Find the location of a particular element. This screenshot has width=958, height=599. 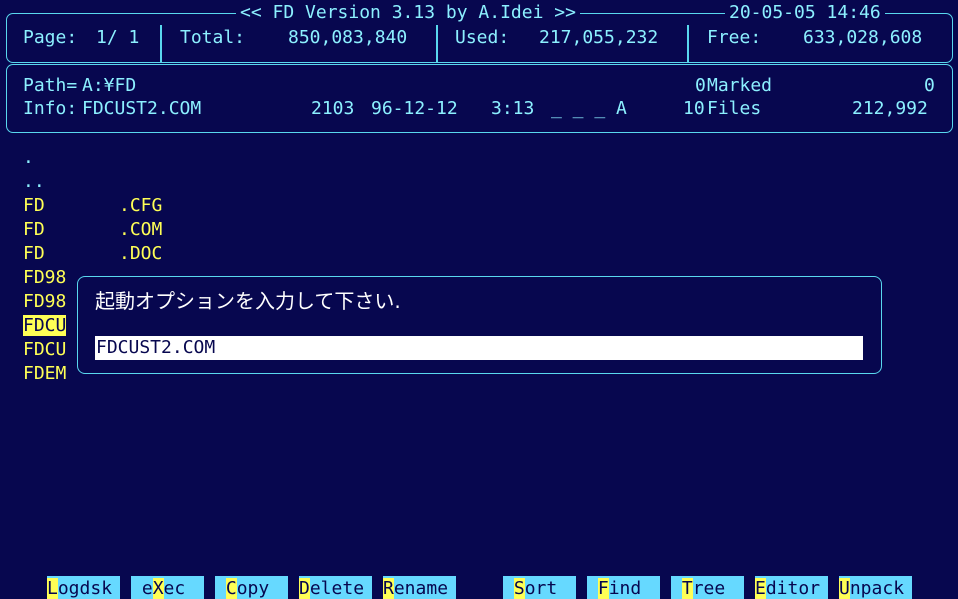

app-title: << FD Version 3.13 by A.Idei >> is located at coordinates (408, 14).